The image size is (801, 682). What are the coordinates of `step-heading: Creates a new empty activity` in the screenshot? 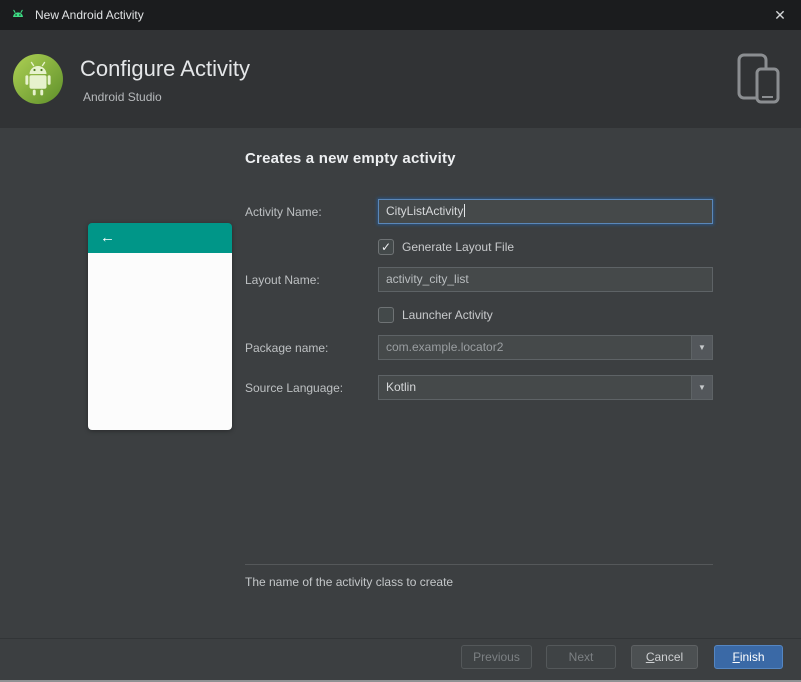 It's located at (350, 158).